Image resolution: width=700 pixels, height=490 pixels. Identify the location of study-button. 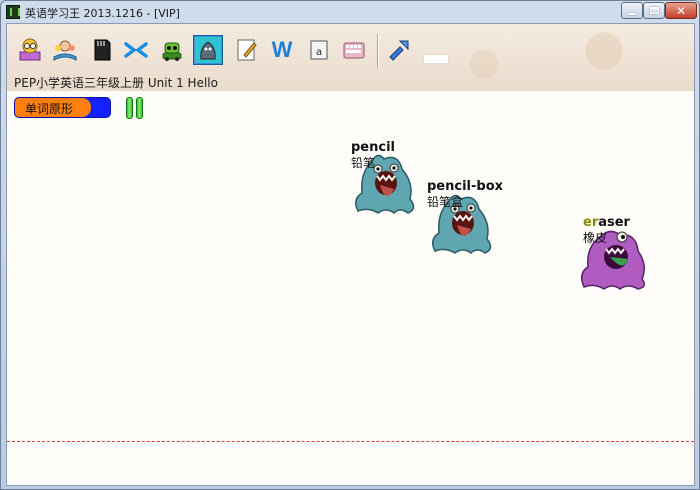
(65, 50).